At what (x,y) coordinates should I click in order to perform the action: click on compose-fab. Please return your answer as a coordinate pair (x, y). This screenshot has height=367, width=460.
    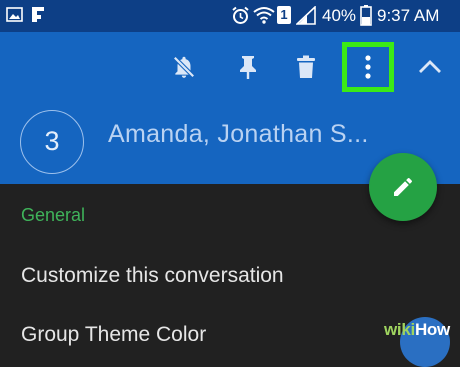
    Looking at the image, I should click on (403, 187).